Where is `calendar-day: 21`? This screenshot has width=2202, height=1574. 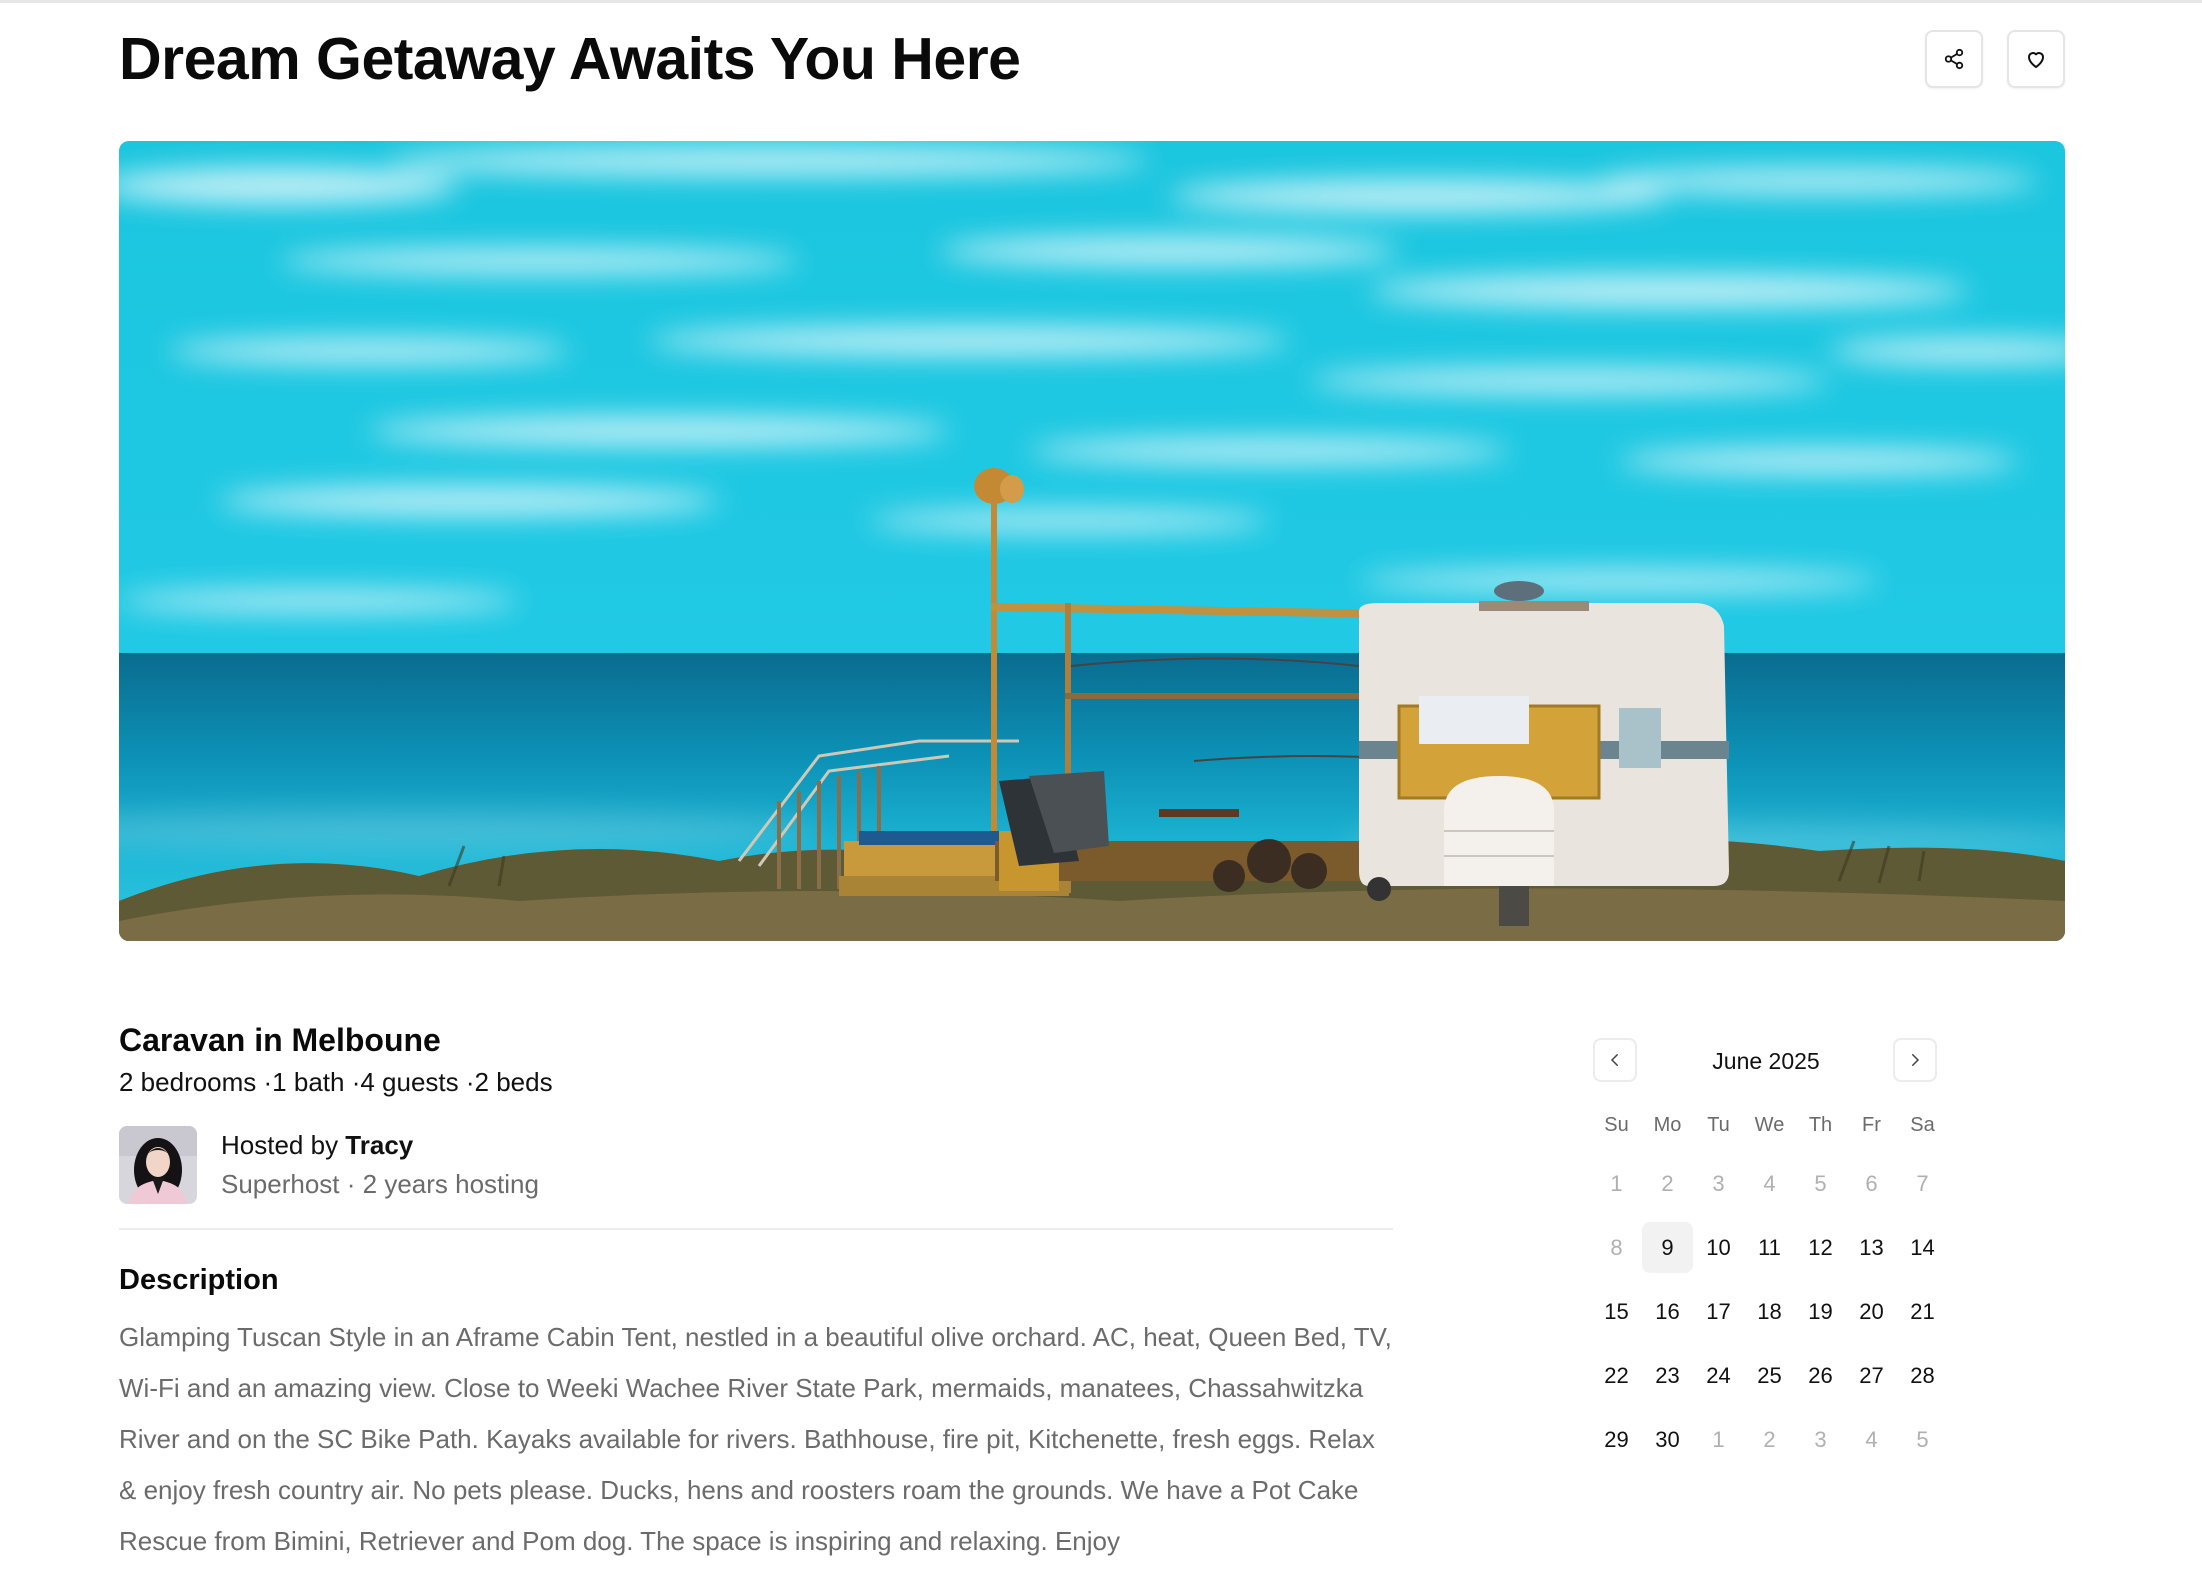
calendar-day: 21 is located at coordinates (1922, 1311).